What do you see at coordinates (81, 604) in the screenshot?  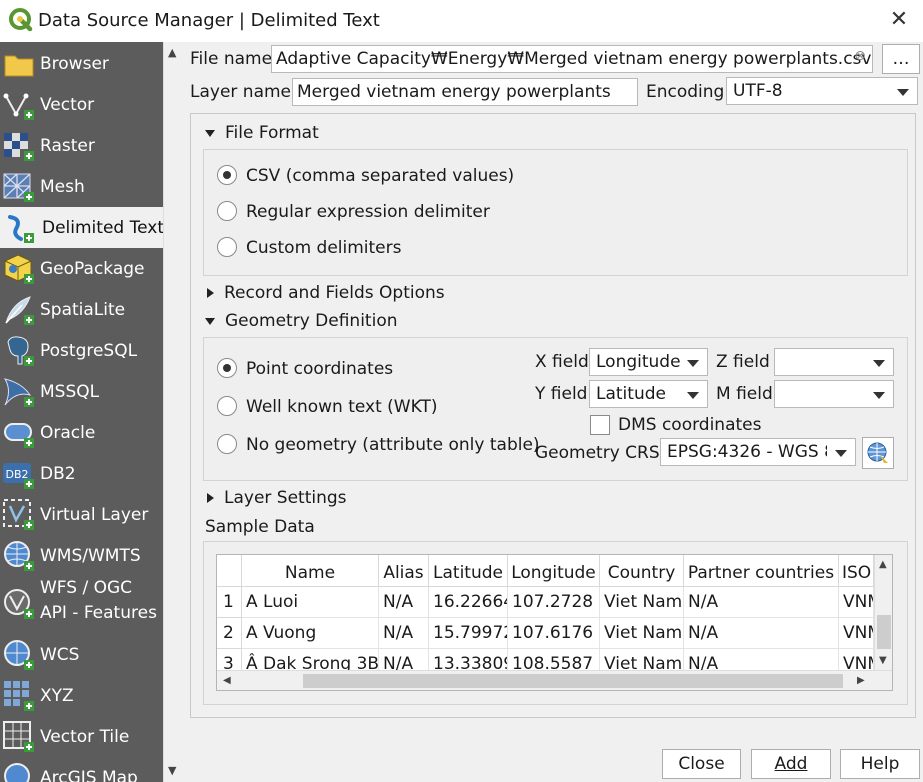 I see `sidebar-item-wfs-ogc: WFS / OGC API - Features` at bounding box center [81, 604].